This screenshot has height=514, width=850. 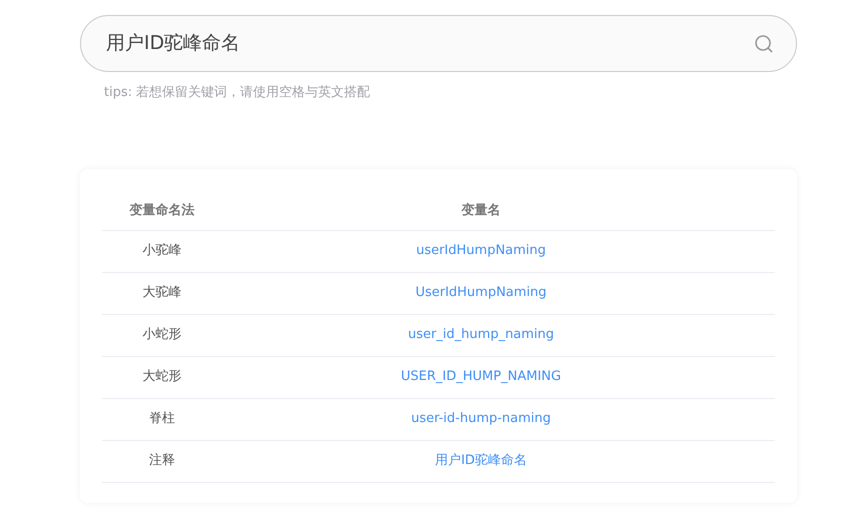 I want to click on table-cell-text: 大驼峰, so click(x=162, y=293).